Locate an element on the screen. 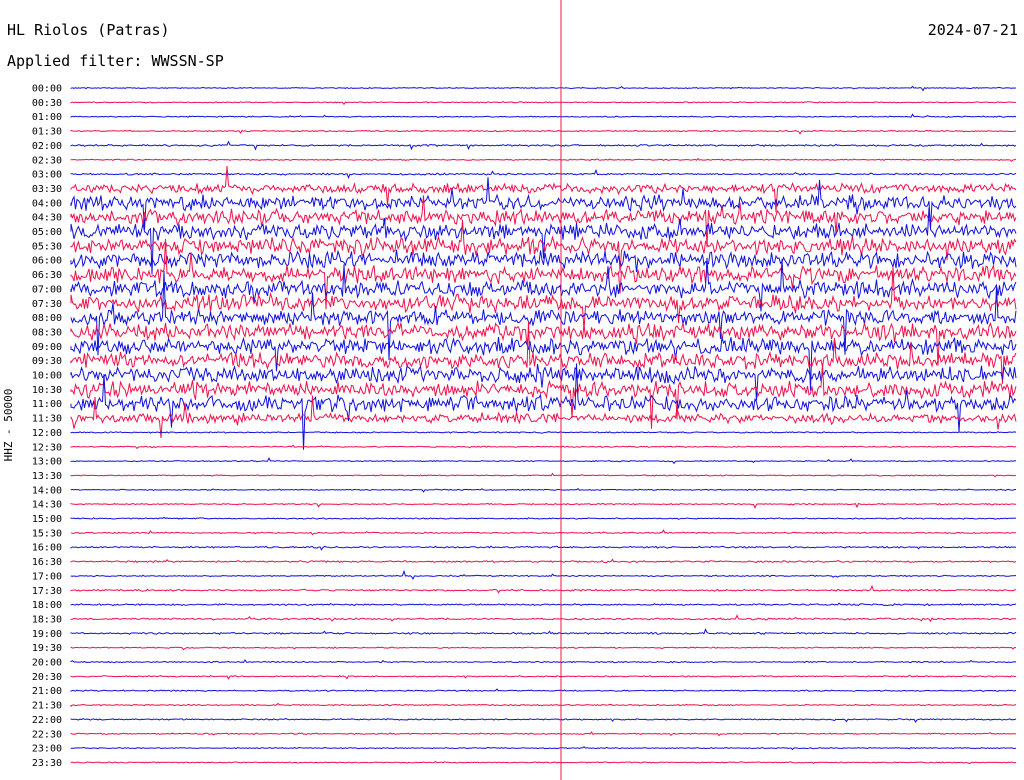  time-tick-label: 04:00 is located at coordinates (47, 203).